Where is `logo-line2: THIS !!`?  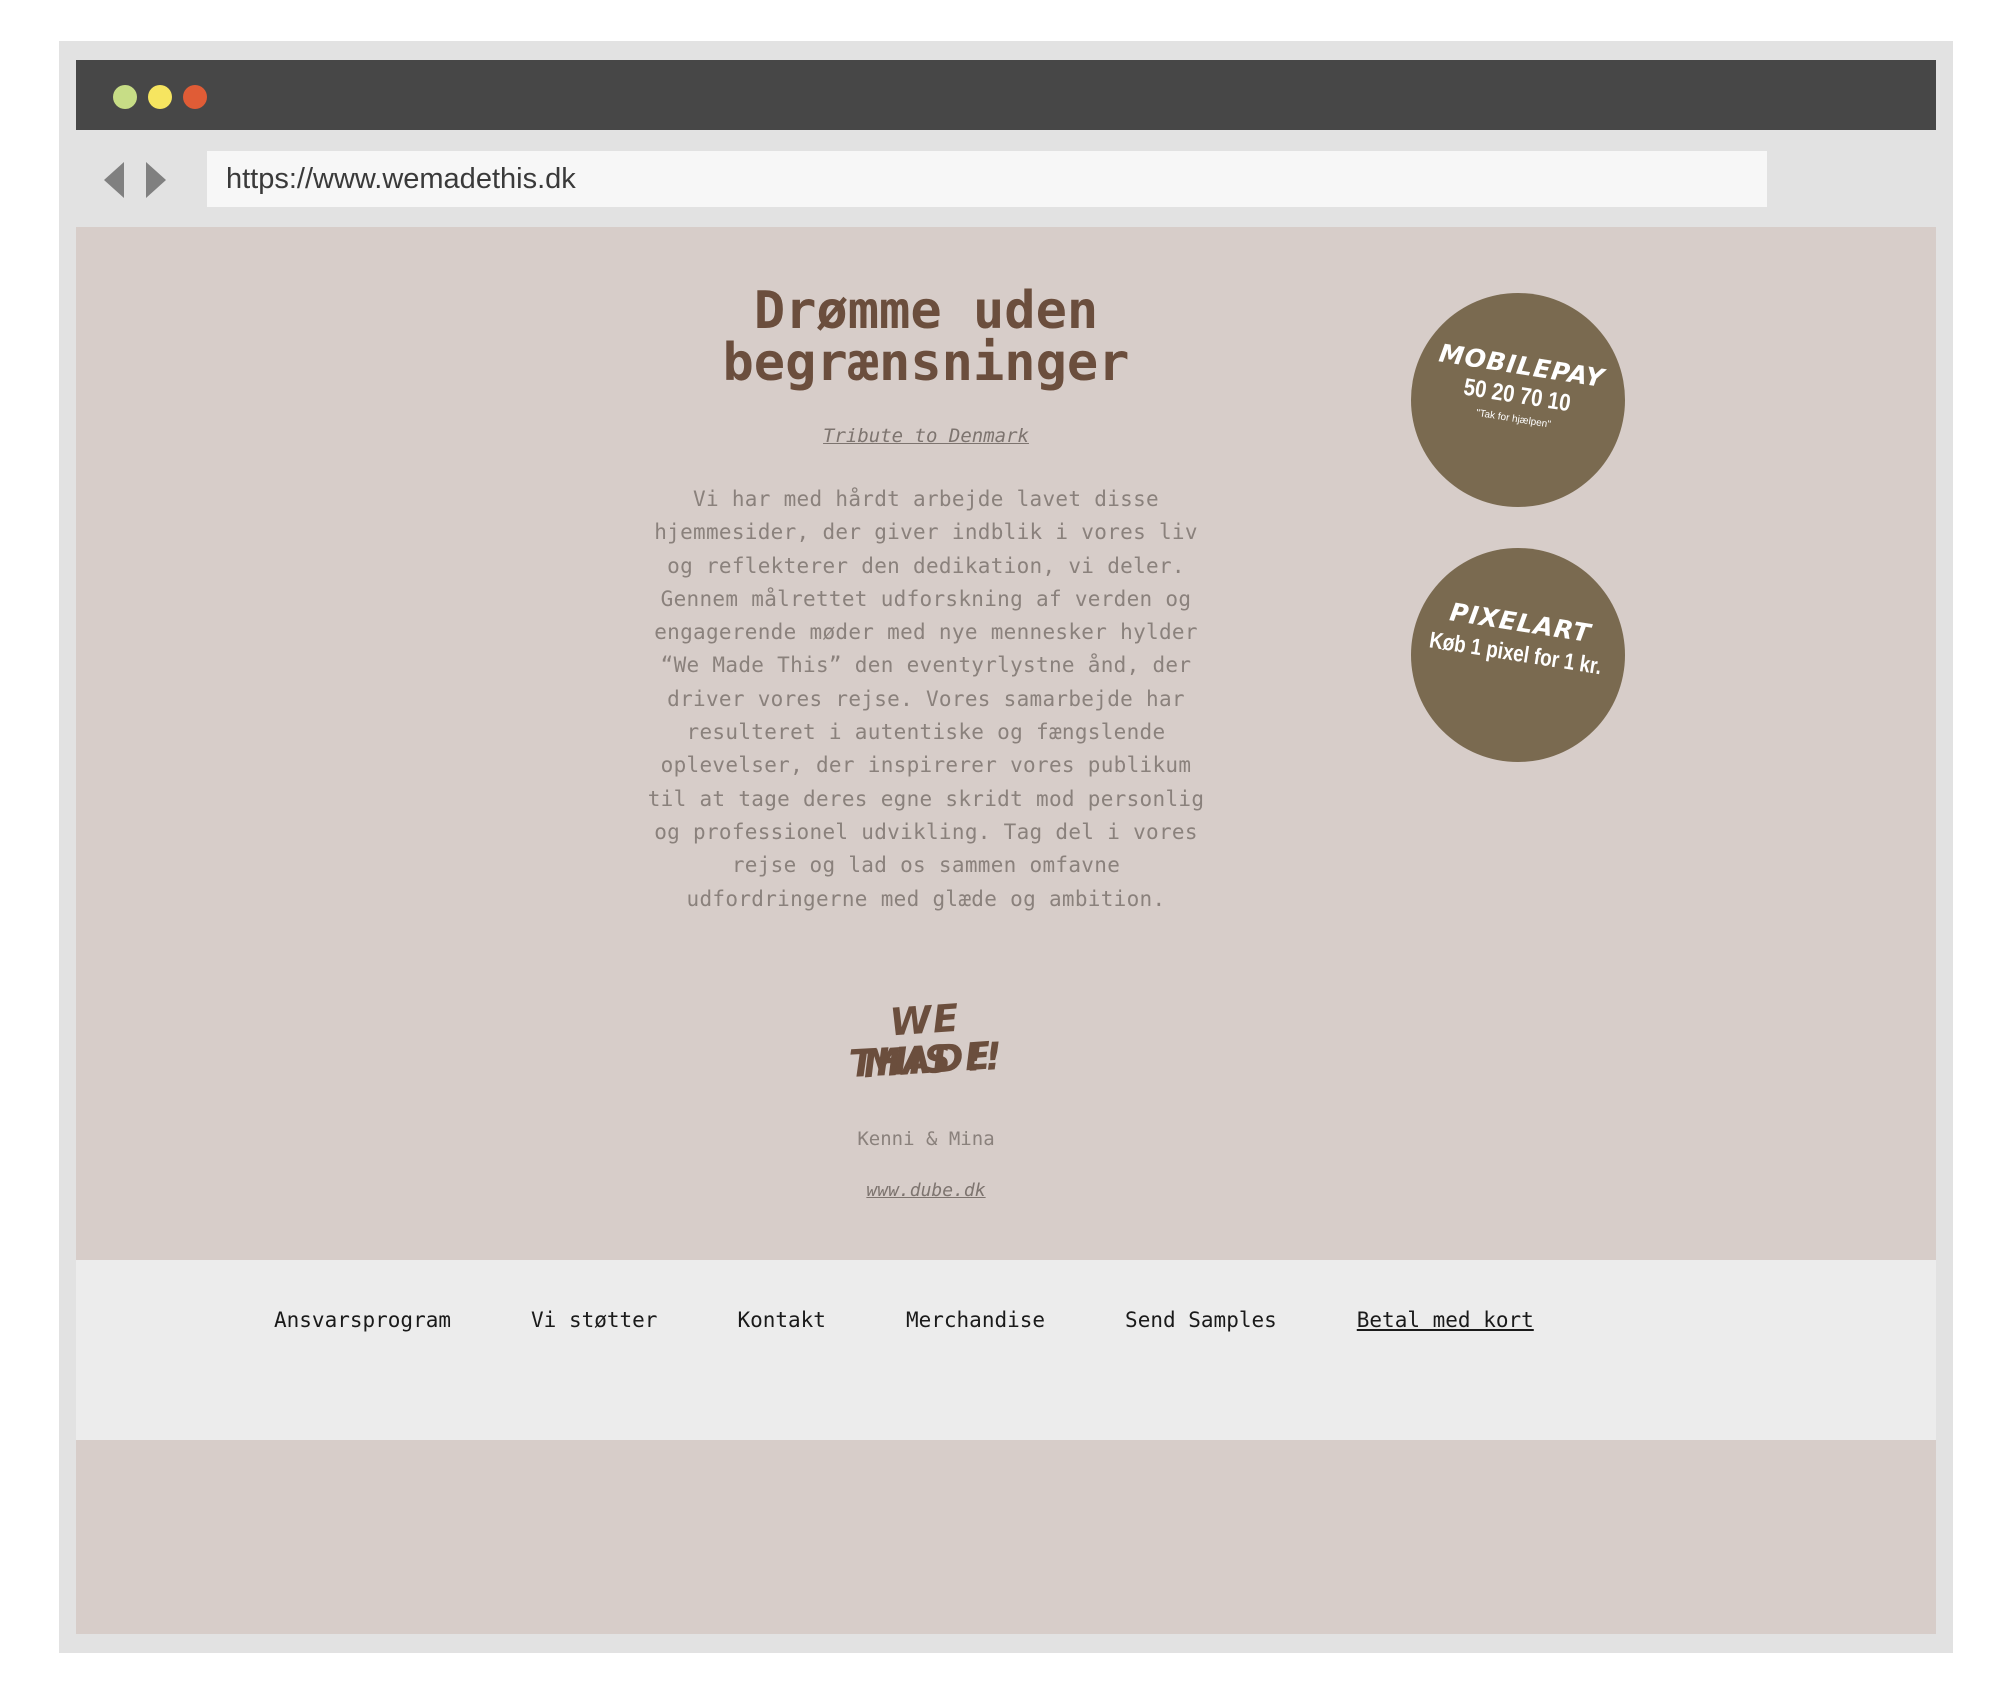 logo-line2: THIS !! is located at coordinates (926, 1060).